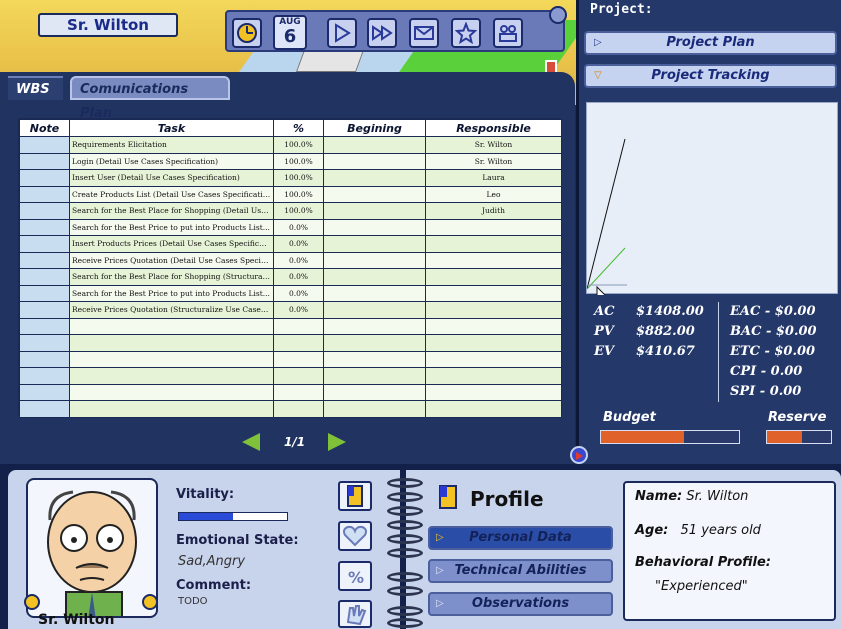 This screenshot has height=629, width=841. I want to click on star-button, so click(466, 33).